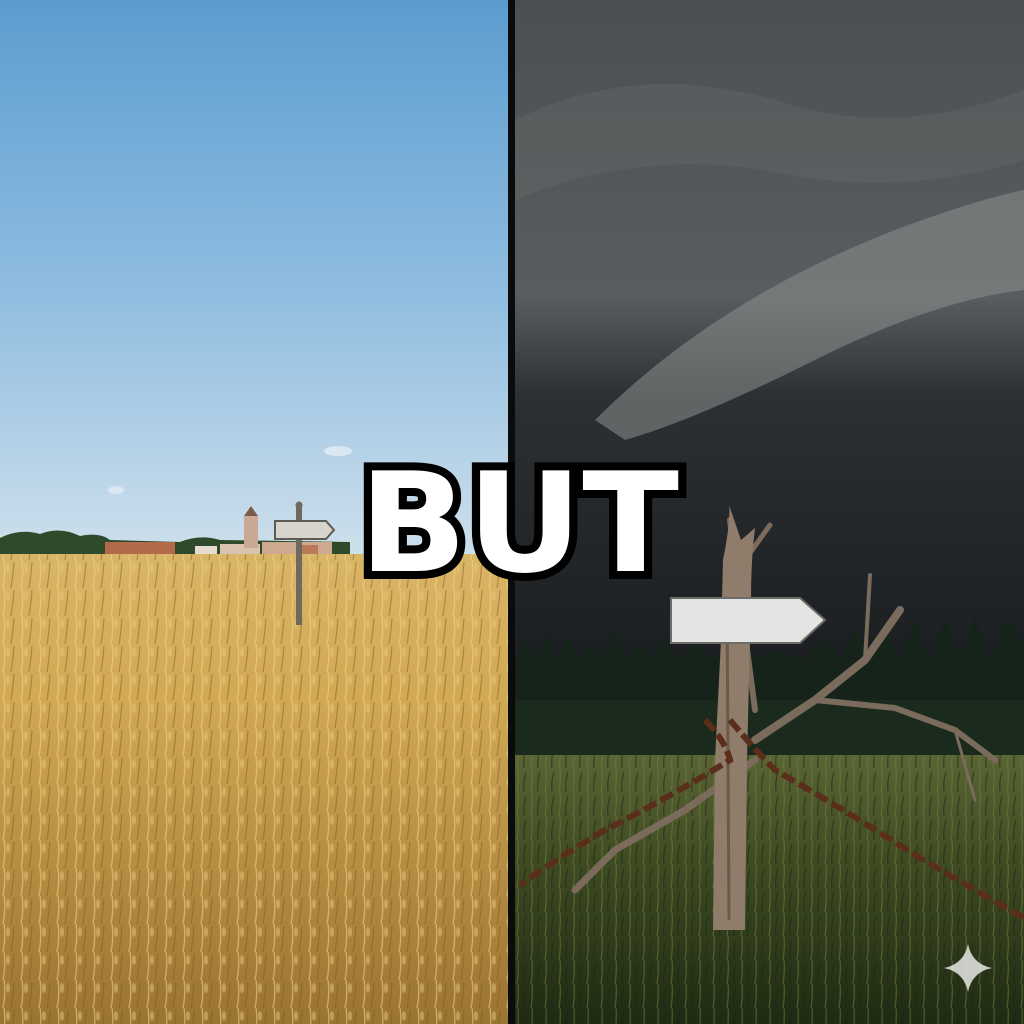 The width and height of the screenshot is (1024, 1024). I want to click on caption-text-graphic: BUT, so click(519, 525).